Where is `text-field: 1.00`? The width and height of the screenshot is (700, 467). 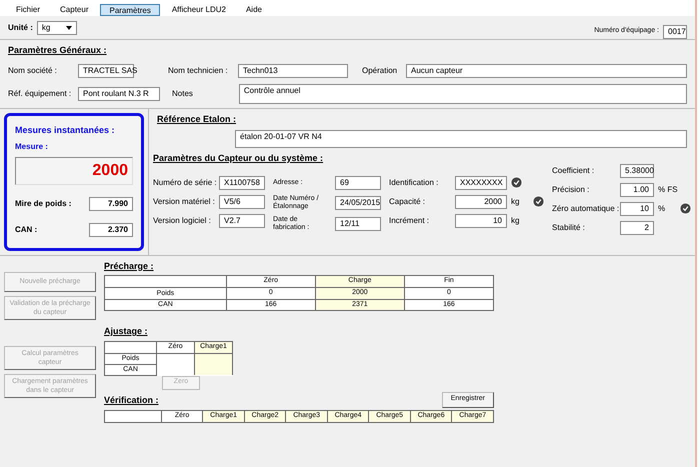
text-field: 1.00 is located at coordinates (637, 189).